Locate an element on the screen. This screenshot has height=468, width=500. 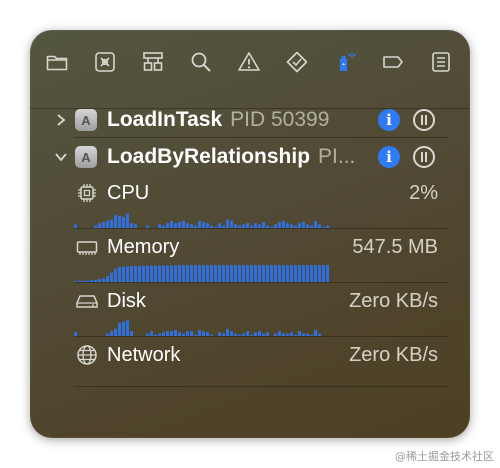
metric-value: 2% is located at coordinates (423, 193).